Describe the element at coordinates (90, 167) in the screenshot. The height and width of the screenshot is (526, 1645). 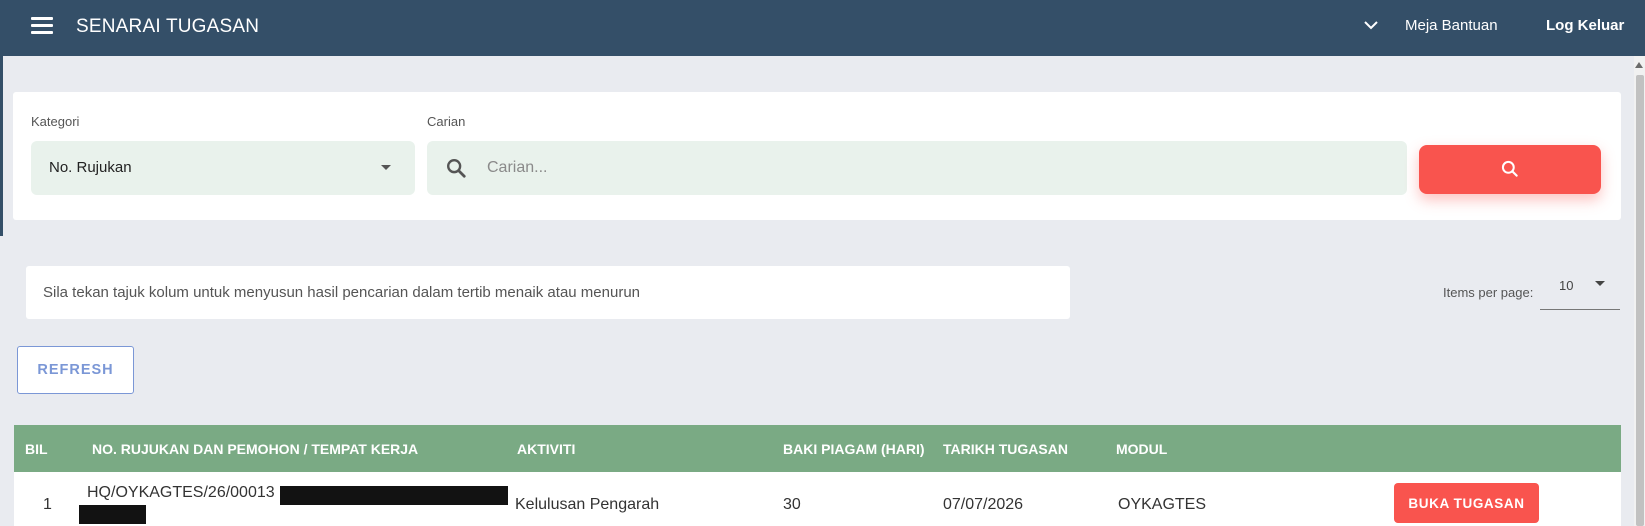
I see `category-select-value: No. Rujukan` at that location.